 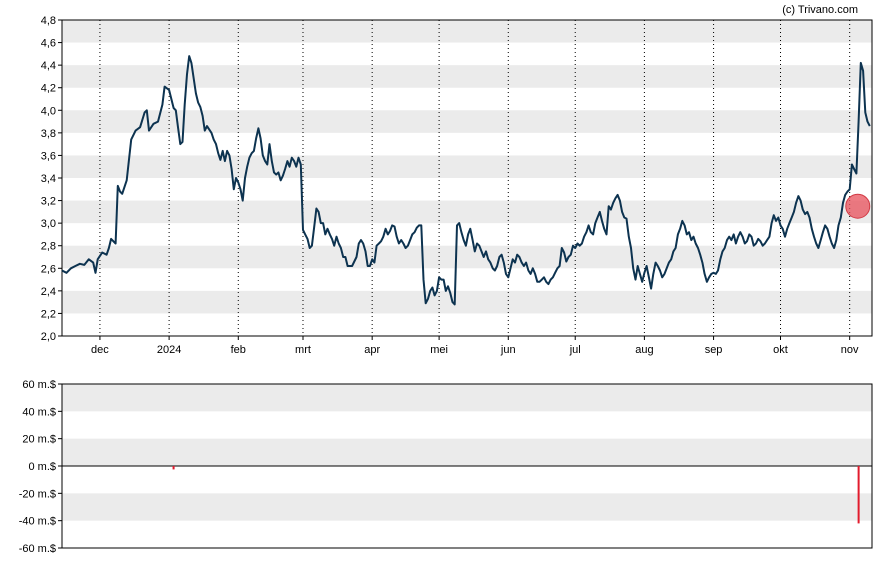 What do you see at coordinates (48, 89) in the screenshot?
I see `y-tick-label: 4,2` at bounding box center [48, 89].